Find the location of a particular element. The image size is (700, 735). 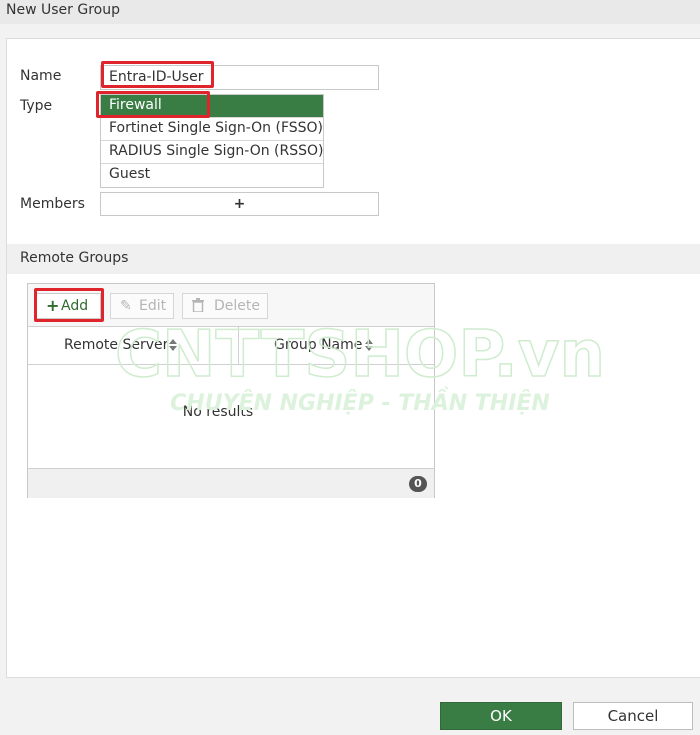

pencil-icon: ✎ is located at coordinates (126, 306).